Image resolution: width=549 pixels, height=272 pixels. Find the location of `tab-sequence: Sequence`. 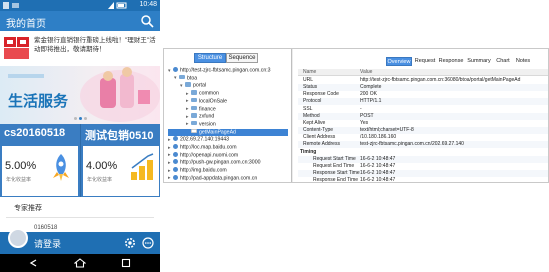

tab-sequence: Sequence is located at coordinates (242, 58).